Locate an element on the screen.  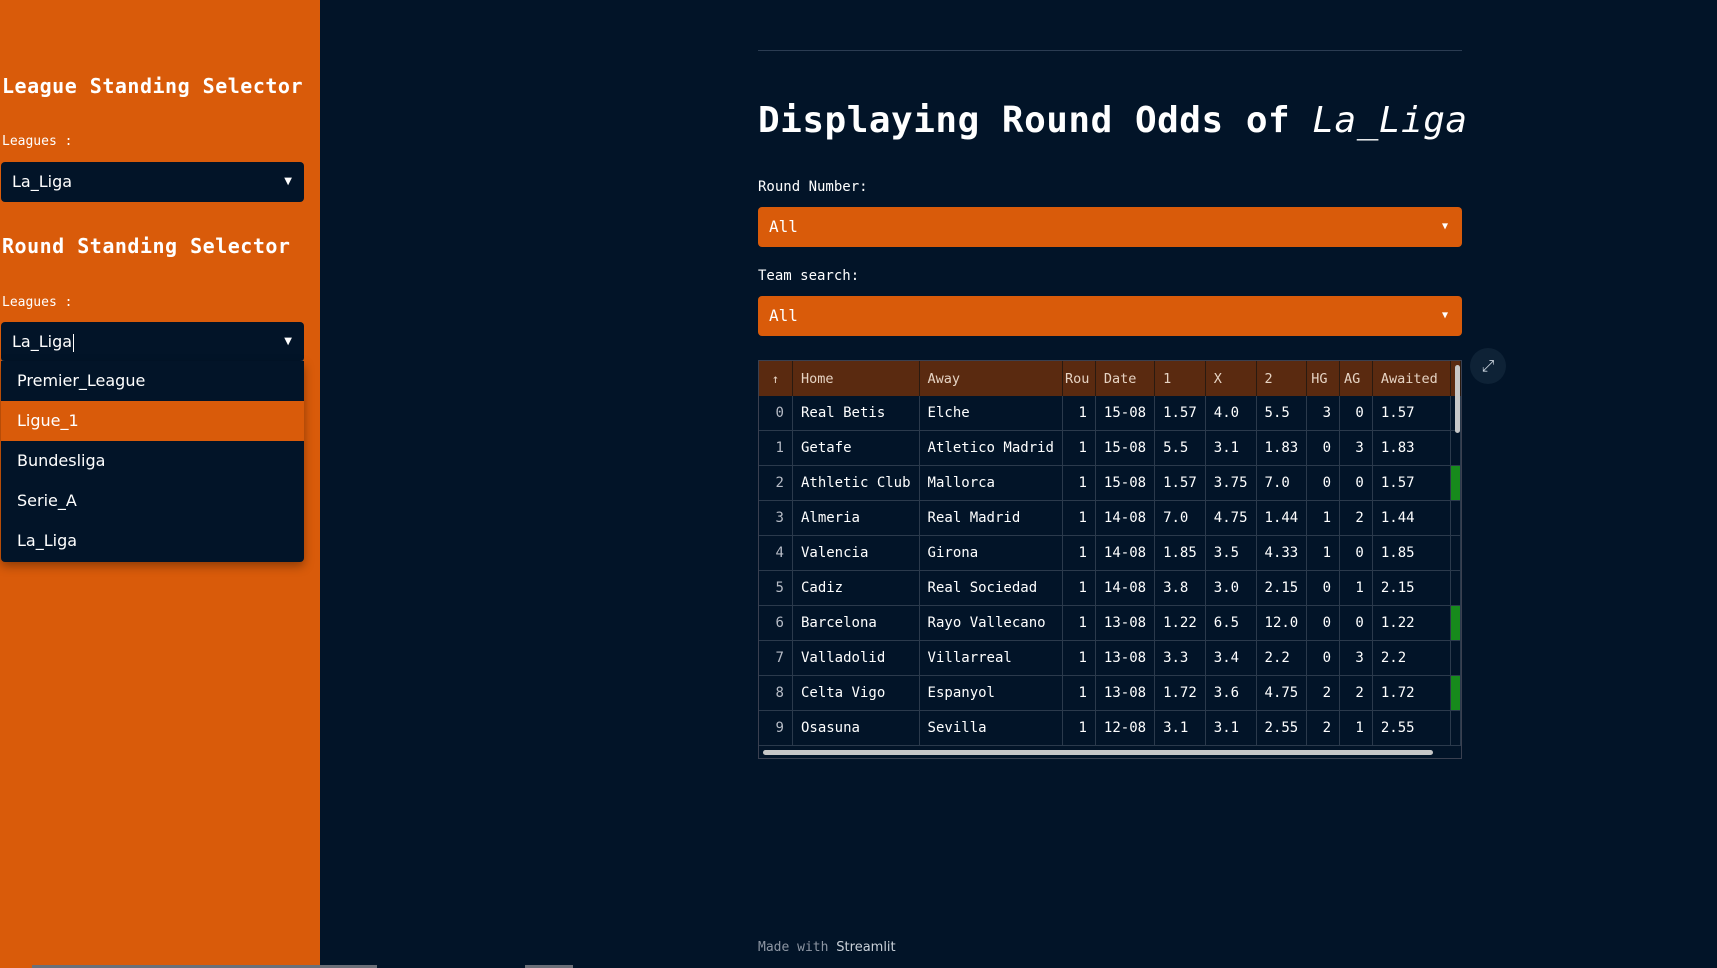
dropdown-option: Bundesliga is located at coordinates (152, 461).